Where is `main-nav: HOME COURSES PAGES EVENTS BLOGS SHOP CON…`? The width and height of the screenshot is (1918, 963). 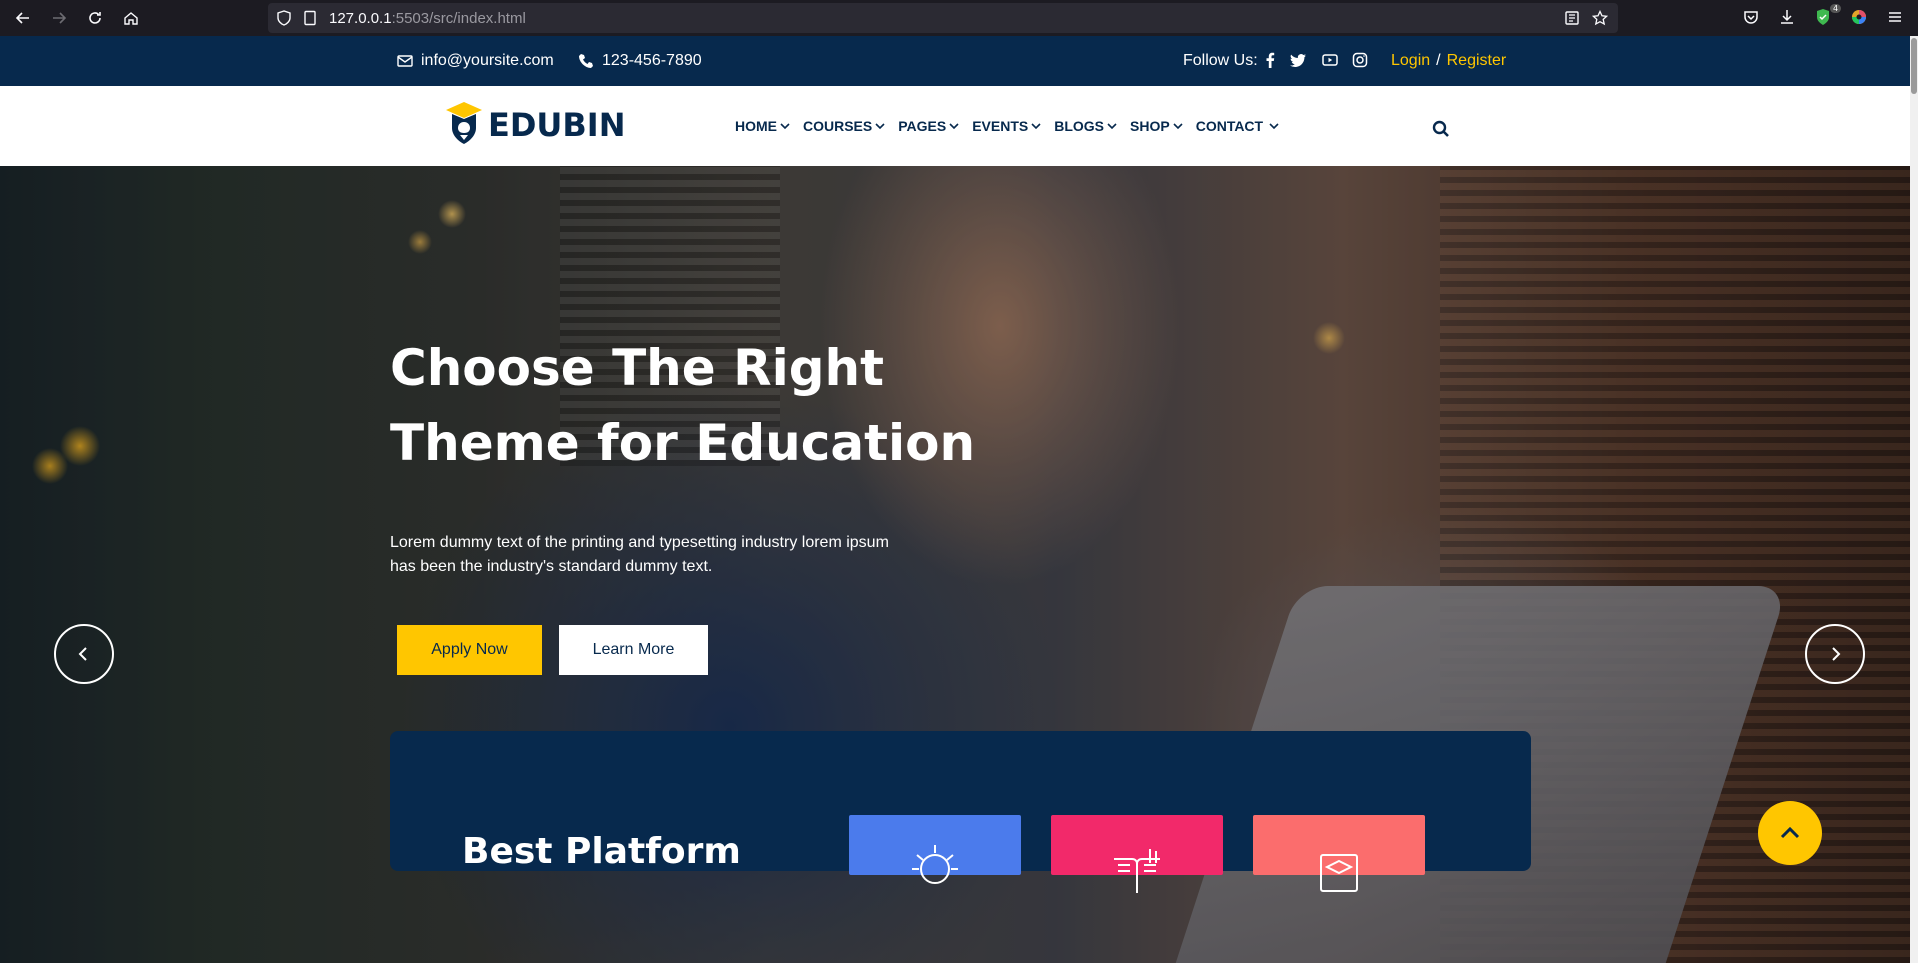
main-nav: HOME COURSES PAGES EVENTS BLOGS SHOP CON… is located at coordinates (1013, 126).